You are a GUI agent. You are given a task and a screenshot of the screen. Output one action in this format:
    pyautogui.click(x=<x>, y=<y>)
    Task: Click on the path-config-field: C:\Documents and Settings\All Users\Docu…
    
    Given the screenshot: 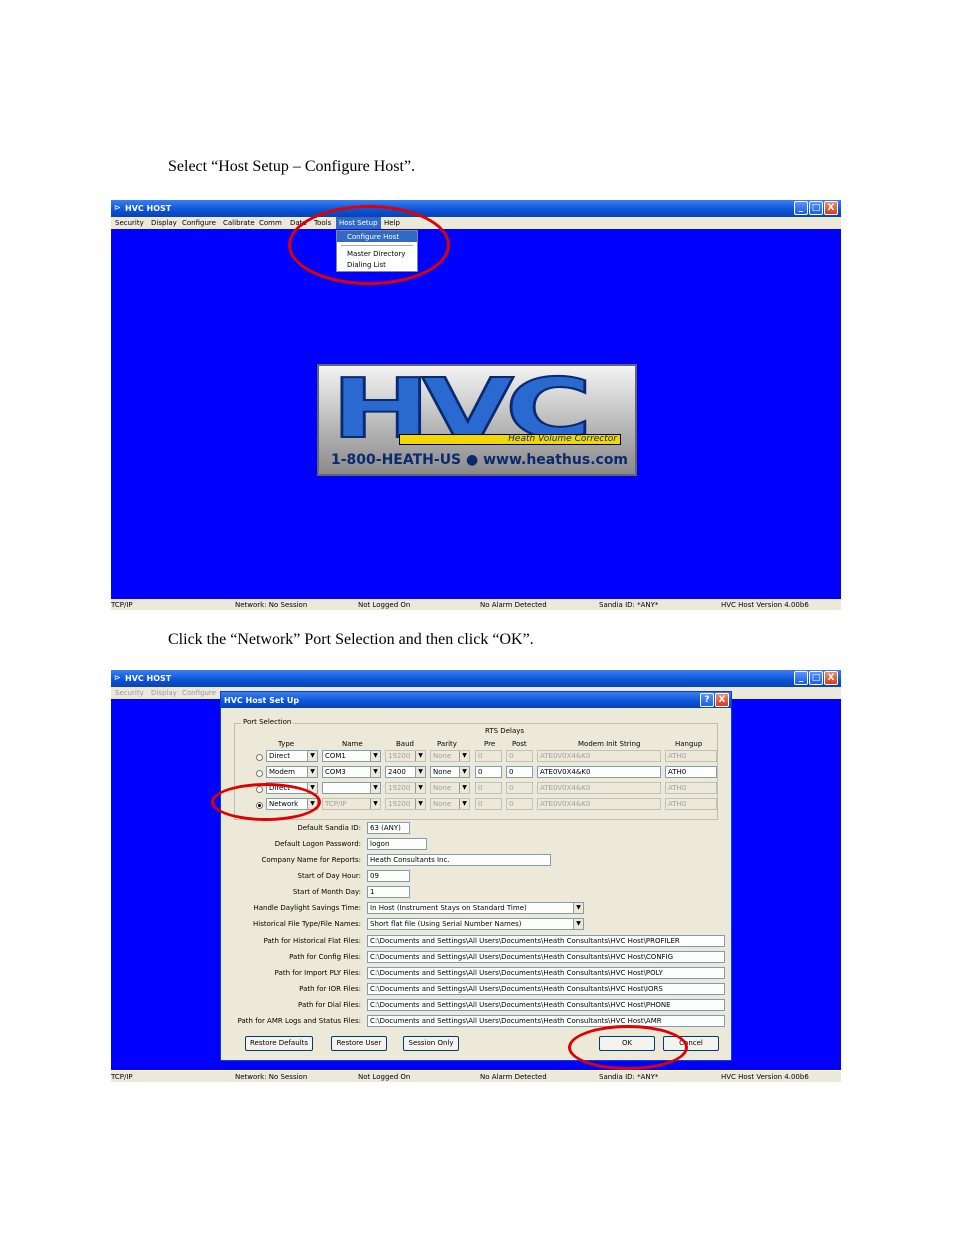 What is the action you would take?
    pyautogui.click(x=546, y=957)
    